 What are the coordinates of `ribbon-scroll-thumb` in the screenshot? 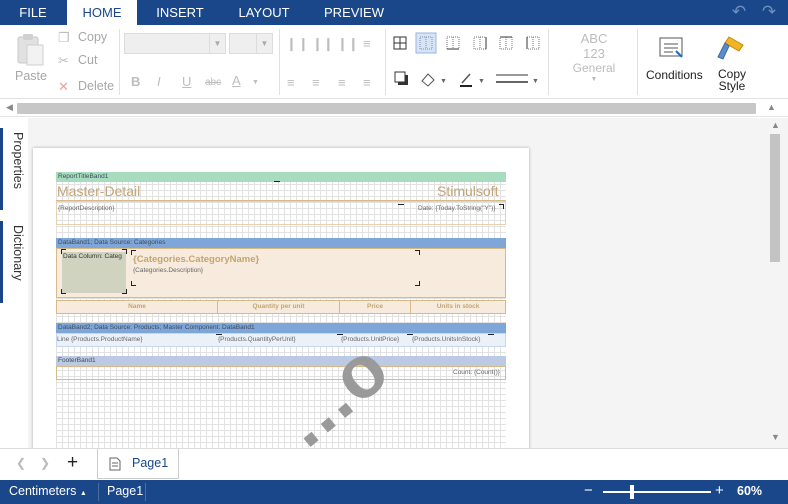 It's located at (386, 108).